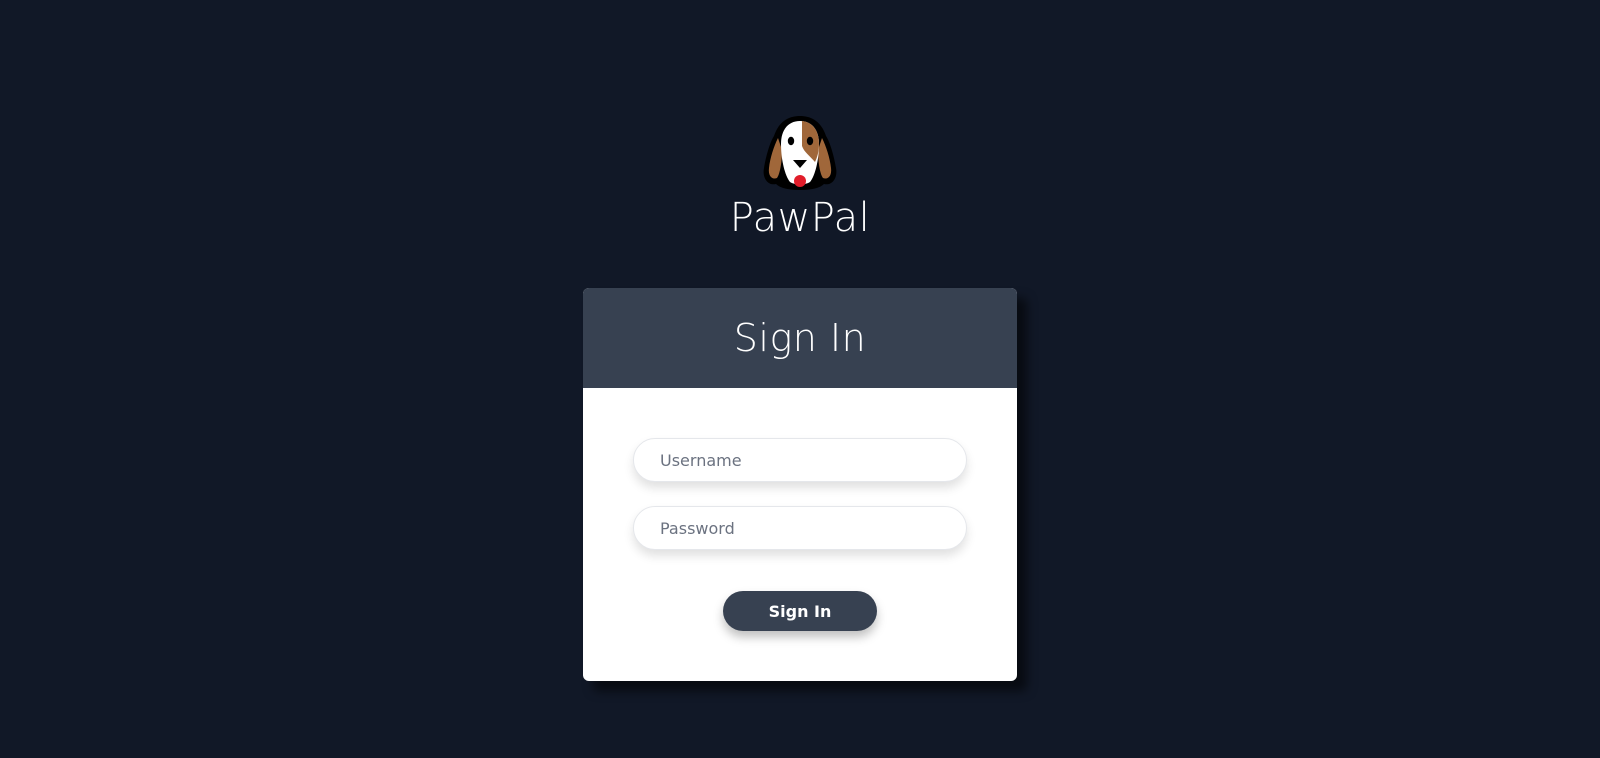  I want to click on signin-title: Sign In, so click(800, 338).